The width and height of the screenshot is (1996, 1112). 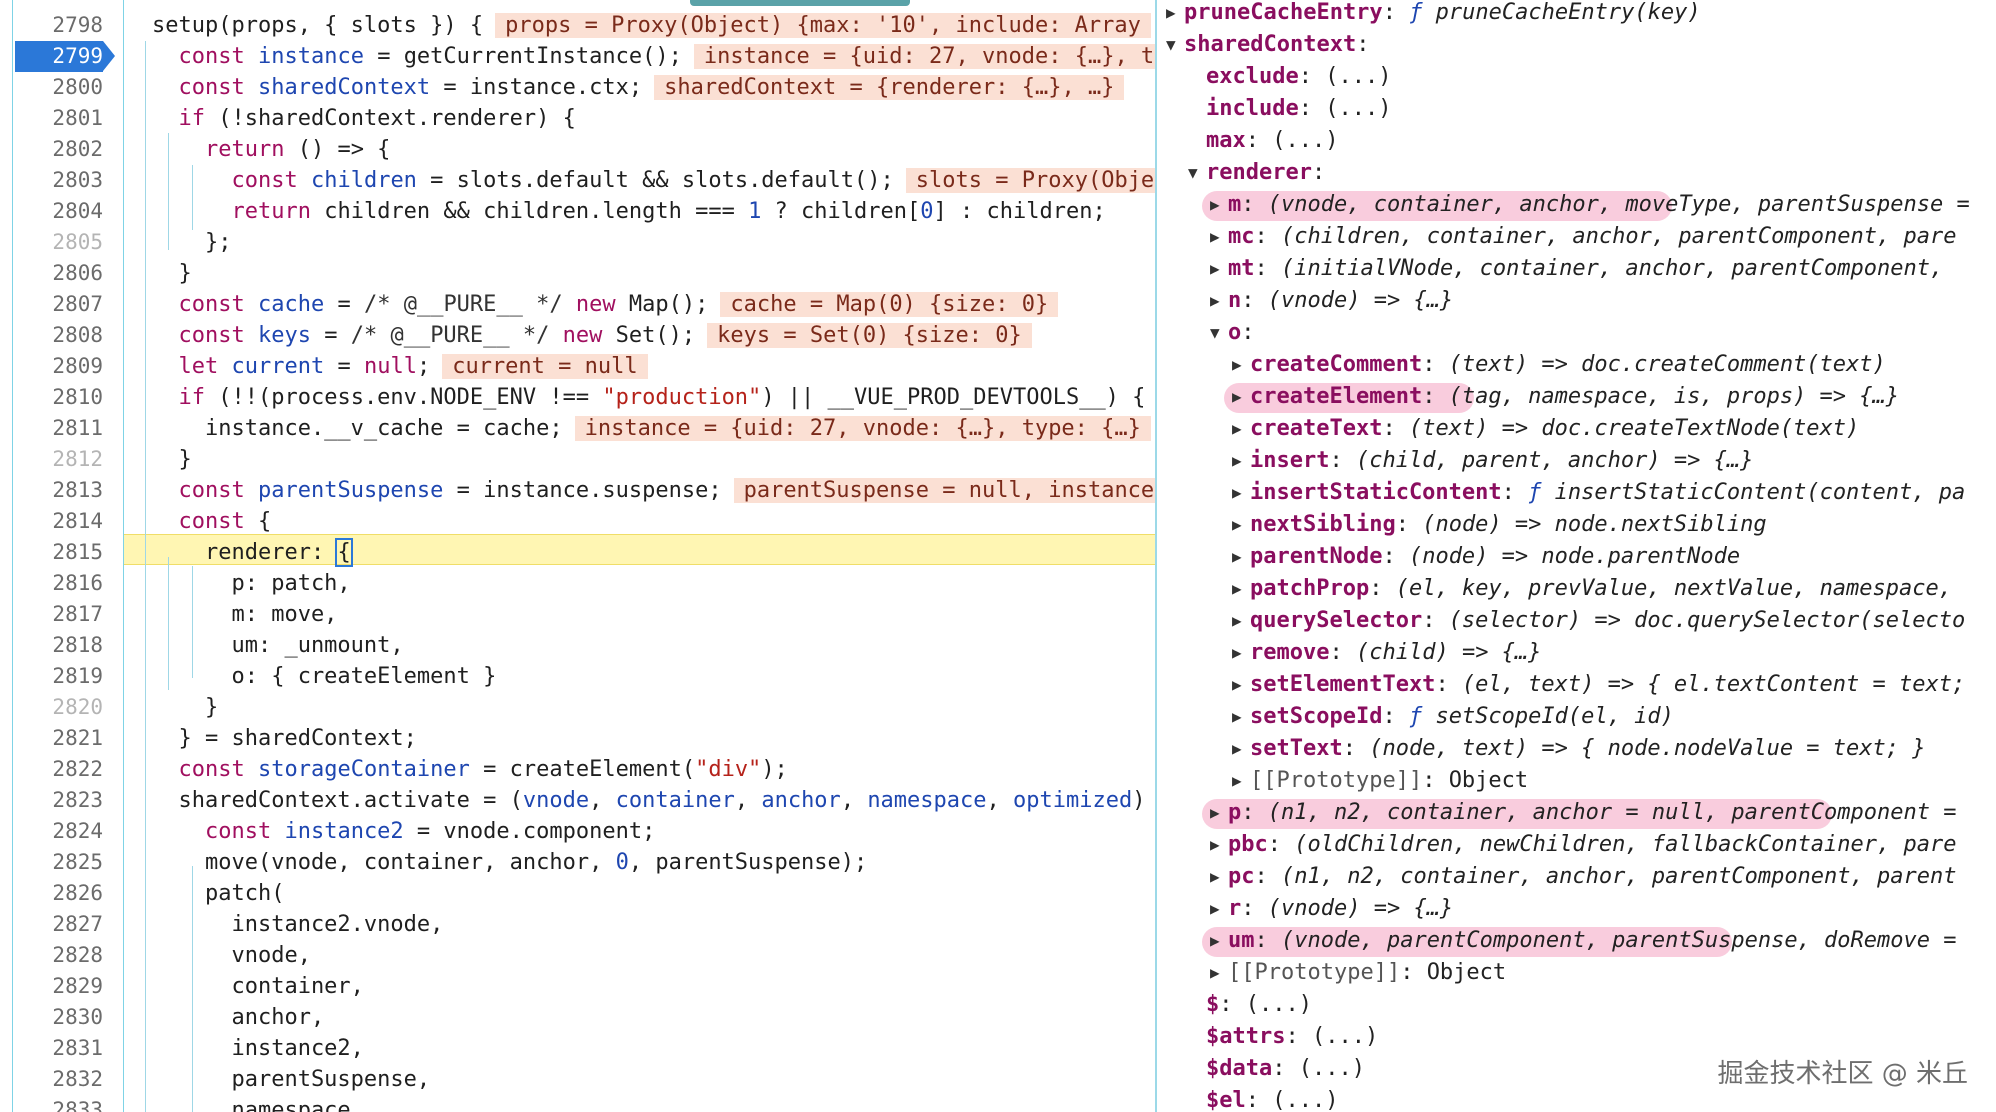 I want to click on line-number: 2820, so click(x=58, y=707).